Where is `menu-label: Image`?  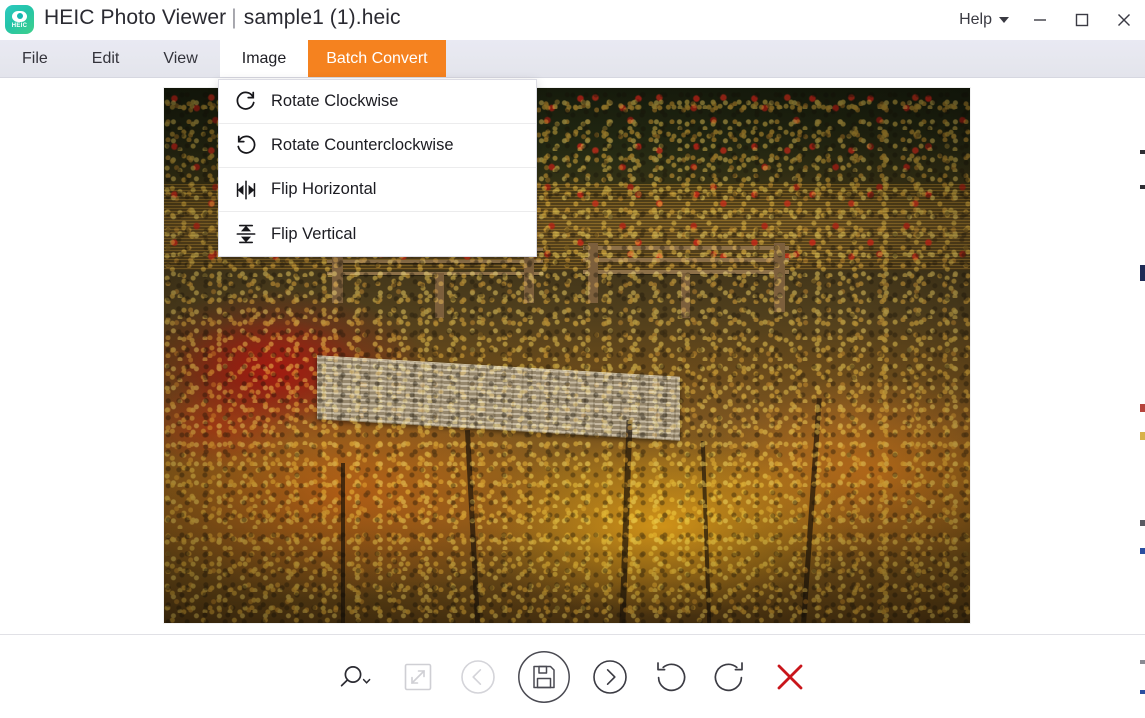 menu-label: Image is located at coordinates (264, 58).